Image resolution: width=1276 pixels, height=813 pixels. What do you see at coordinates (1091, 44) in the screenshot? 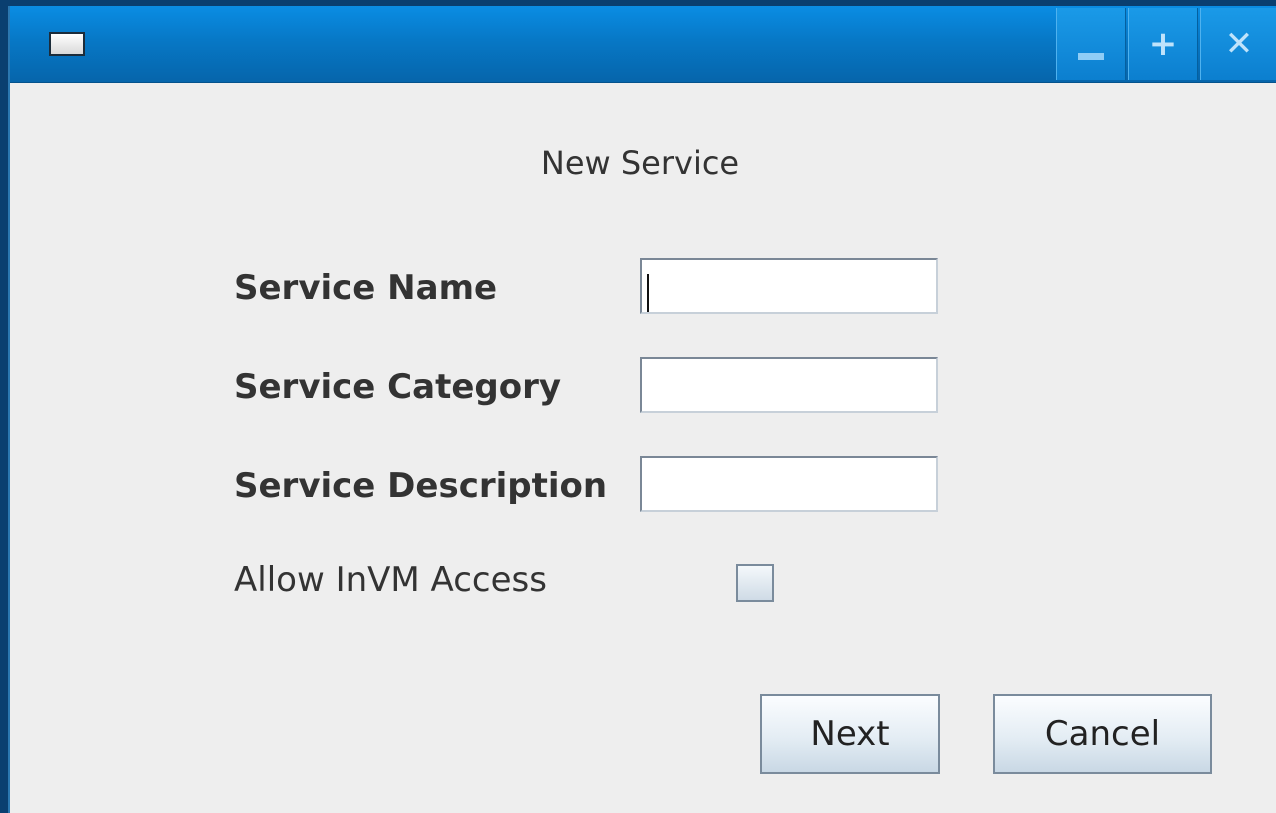
I see `minimize-icon` at bounding box center [1091, 44].